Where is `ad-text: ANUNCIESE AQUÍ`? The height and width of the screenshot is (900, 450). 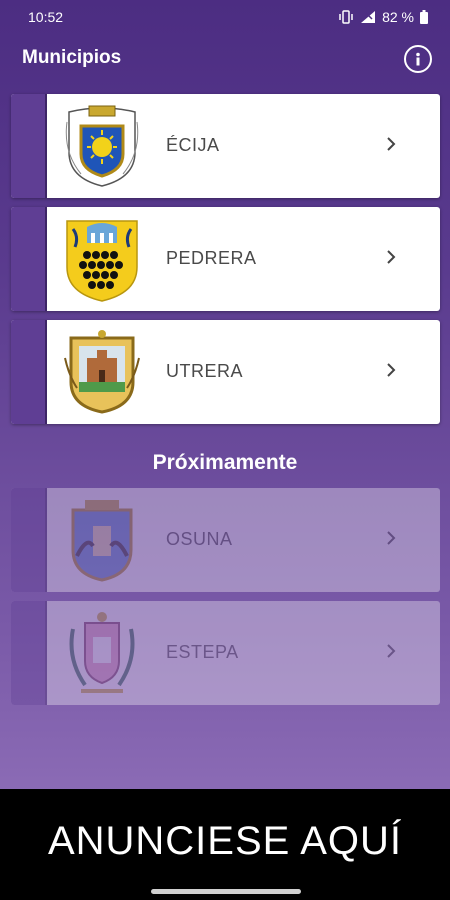
ad-text: ANUNCIESE AQUÍ is located at coordinates (225, 841).